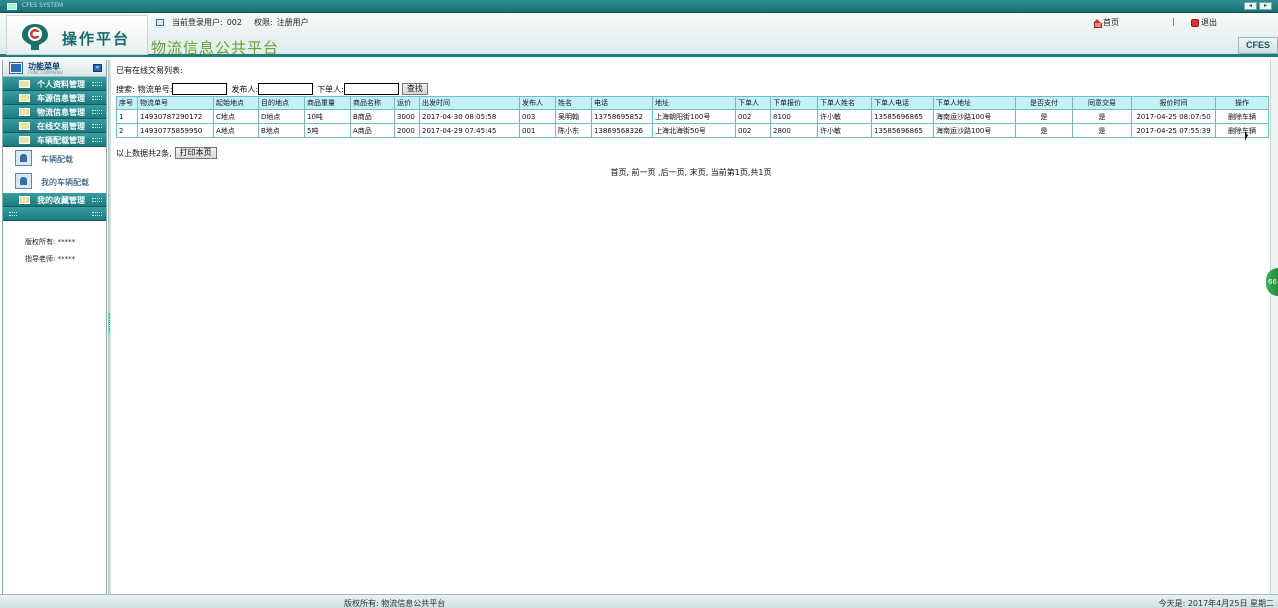 This screenshot has height=608, width=1278. I want to click on sidebar-splitter, so click(109, 327).